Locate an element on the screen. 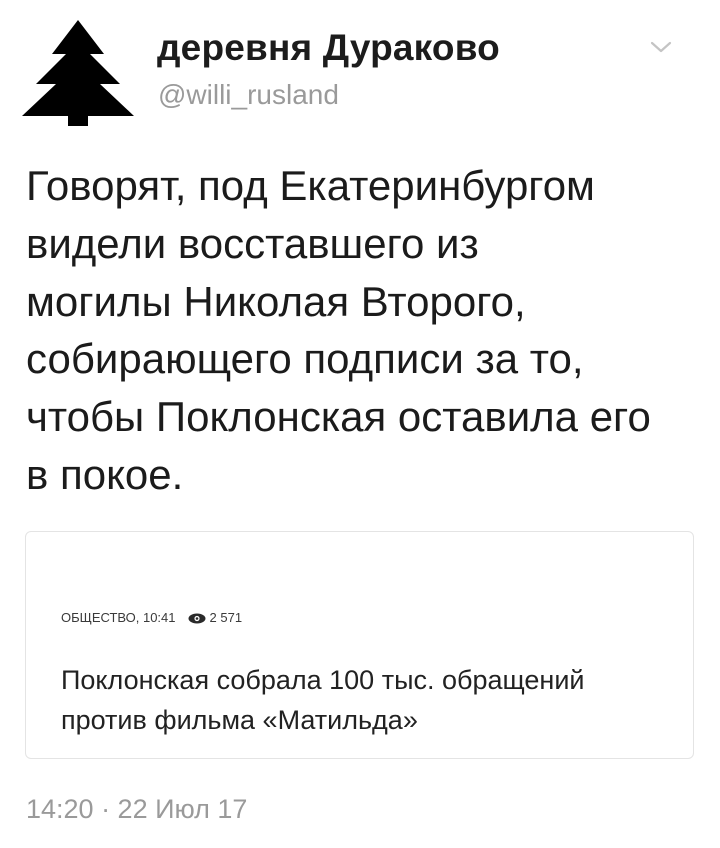 This screenshot has height=848, width=720. card-category: ОБЩЕСТВО, 10:41 is located at coordinates (118, 617).